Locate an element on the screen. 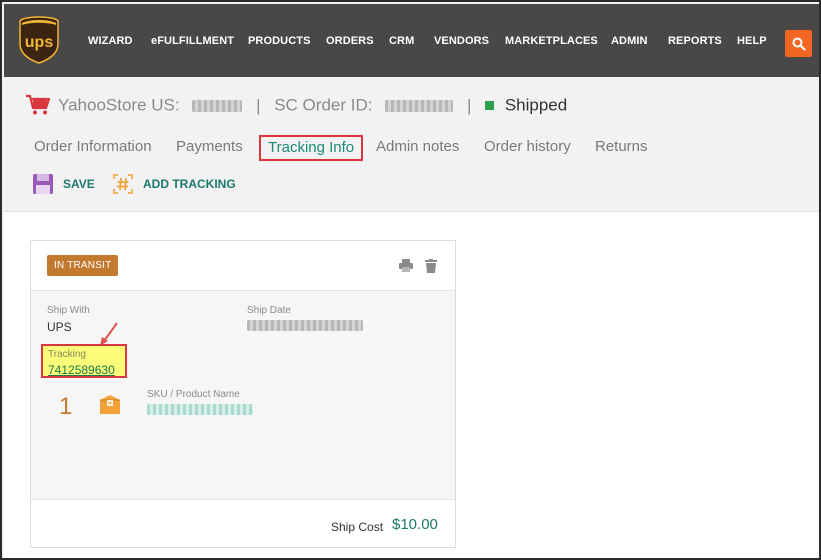 This screenshot has width=821, height=560. ups-logo: ups is located at coordinates (39, 40).